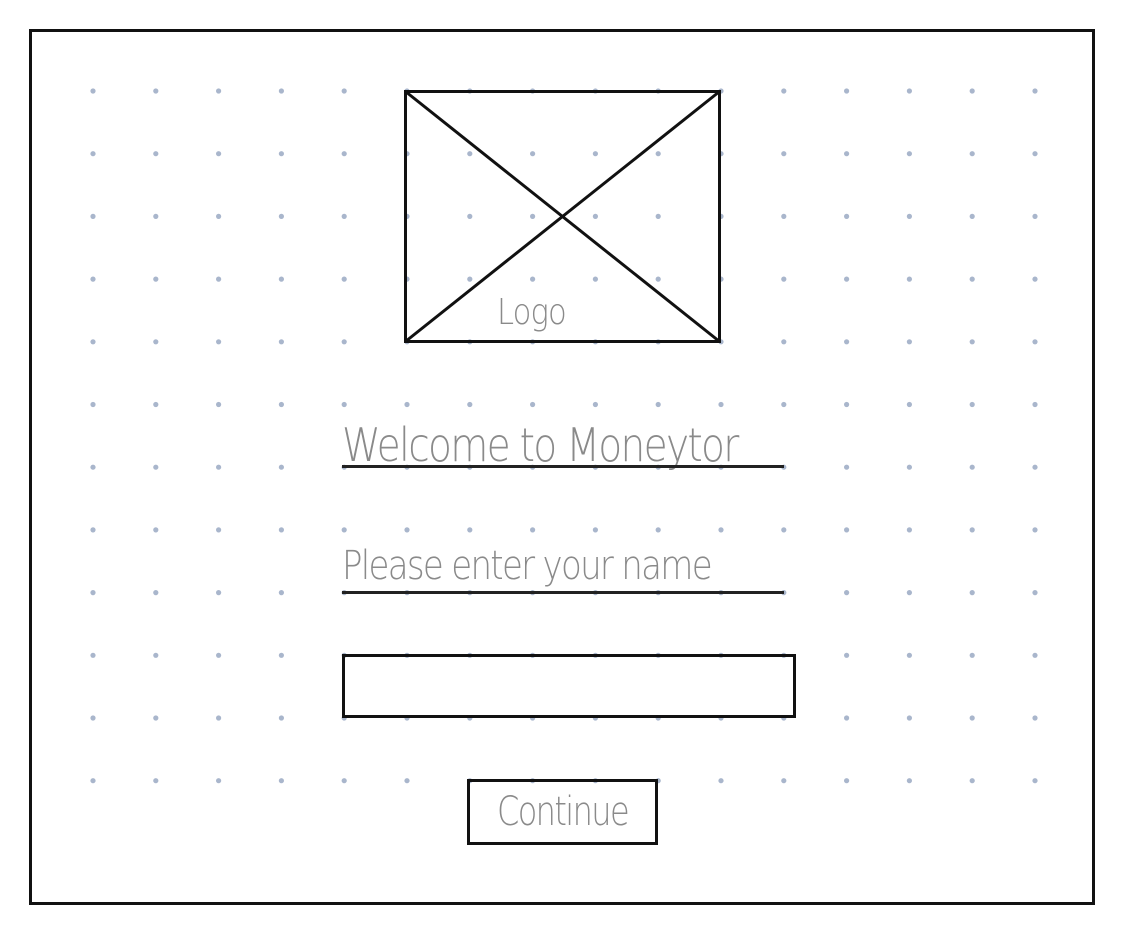 Image resolution: width=1124 pixels, height=938 pixels. Describe the element at coordinates (563, 466) in the screenshot. I see `welcome-underline` at that location.